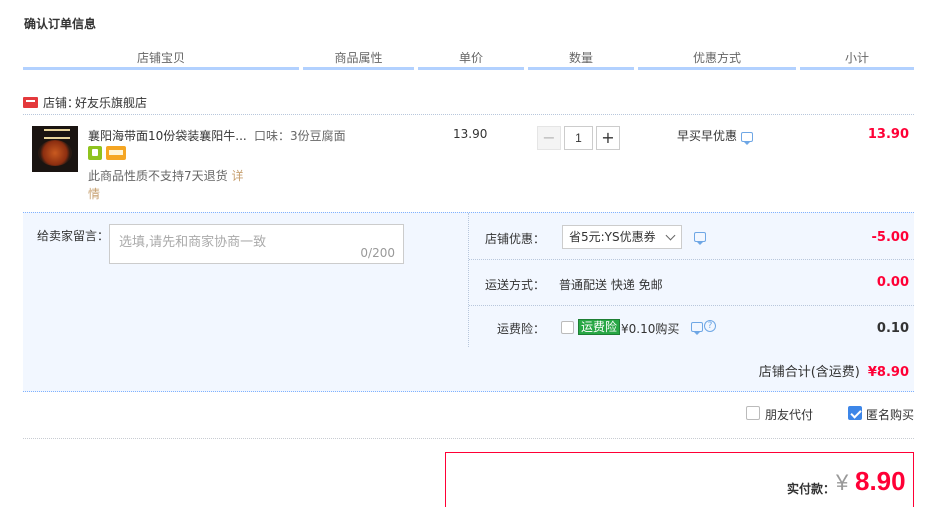  I want to click on product-thumbnail, so click(55, 149).